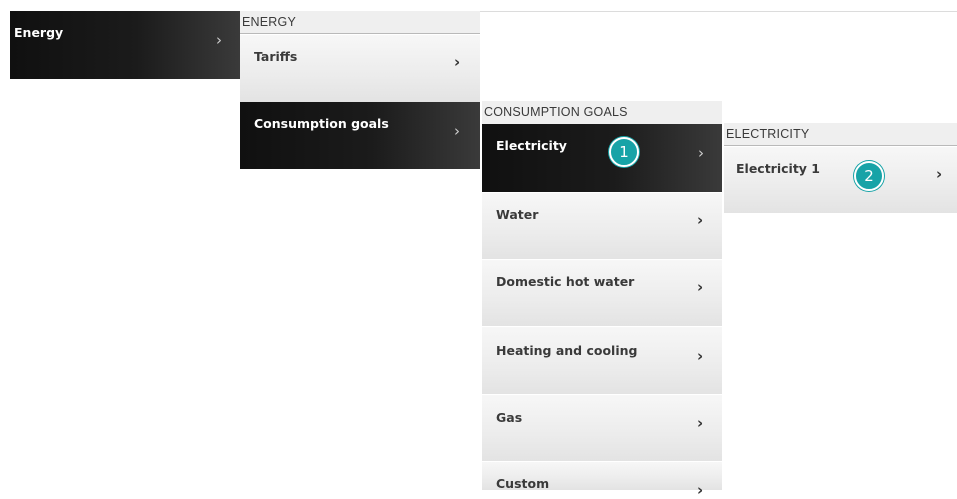 This screenshot has height=499, width=957. What do you see at coordinates (602, 158) in the screenshot?
I see `menu-item-electricity: Electricity › 1` at bounding box center [602, 158].